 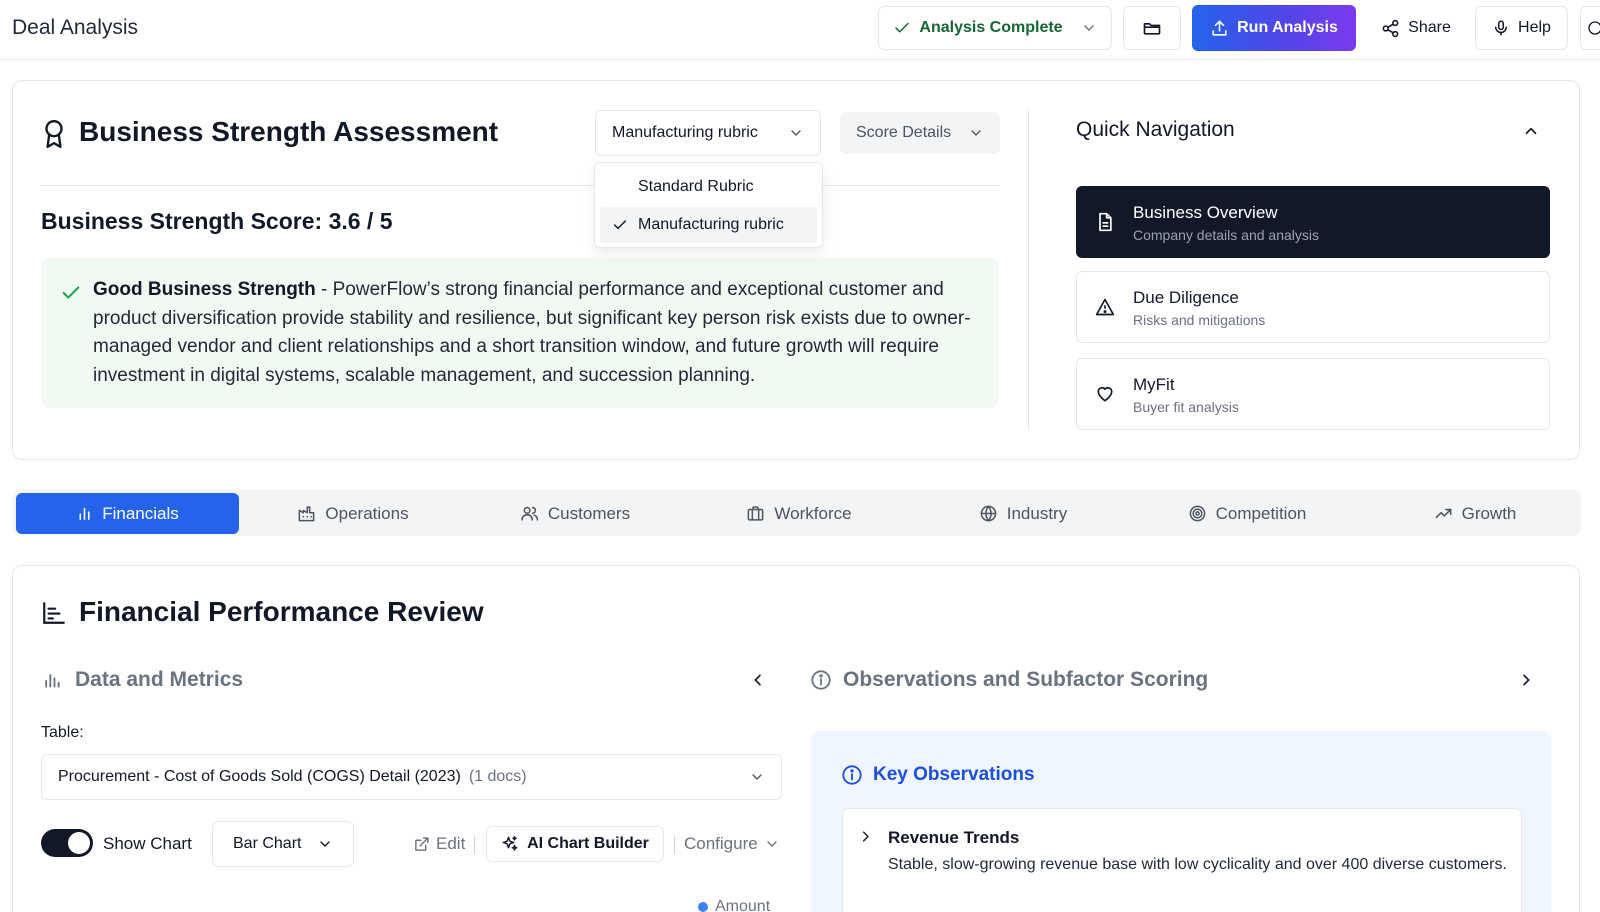 I want to click on rubric-option-label: Standard Rubric, so click(x=696, y=186).